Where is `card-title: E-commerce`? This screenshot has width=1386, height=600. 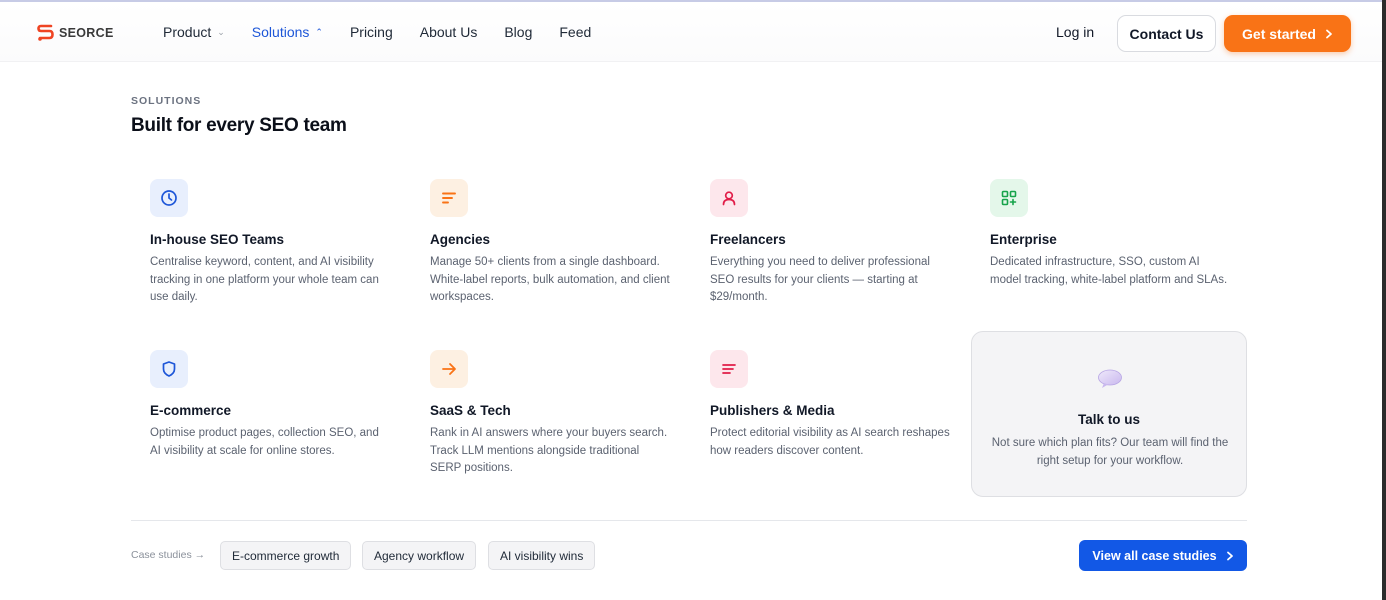
card-title: E-commerce is located at coordinates (191, 410).